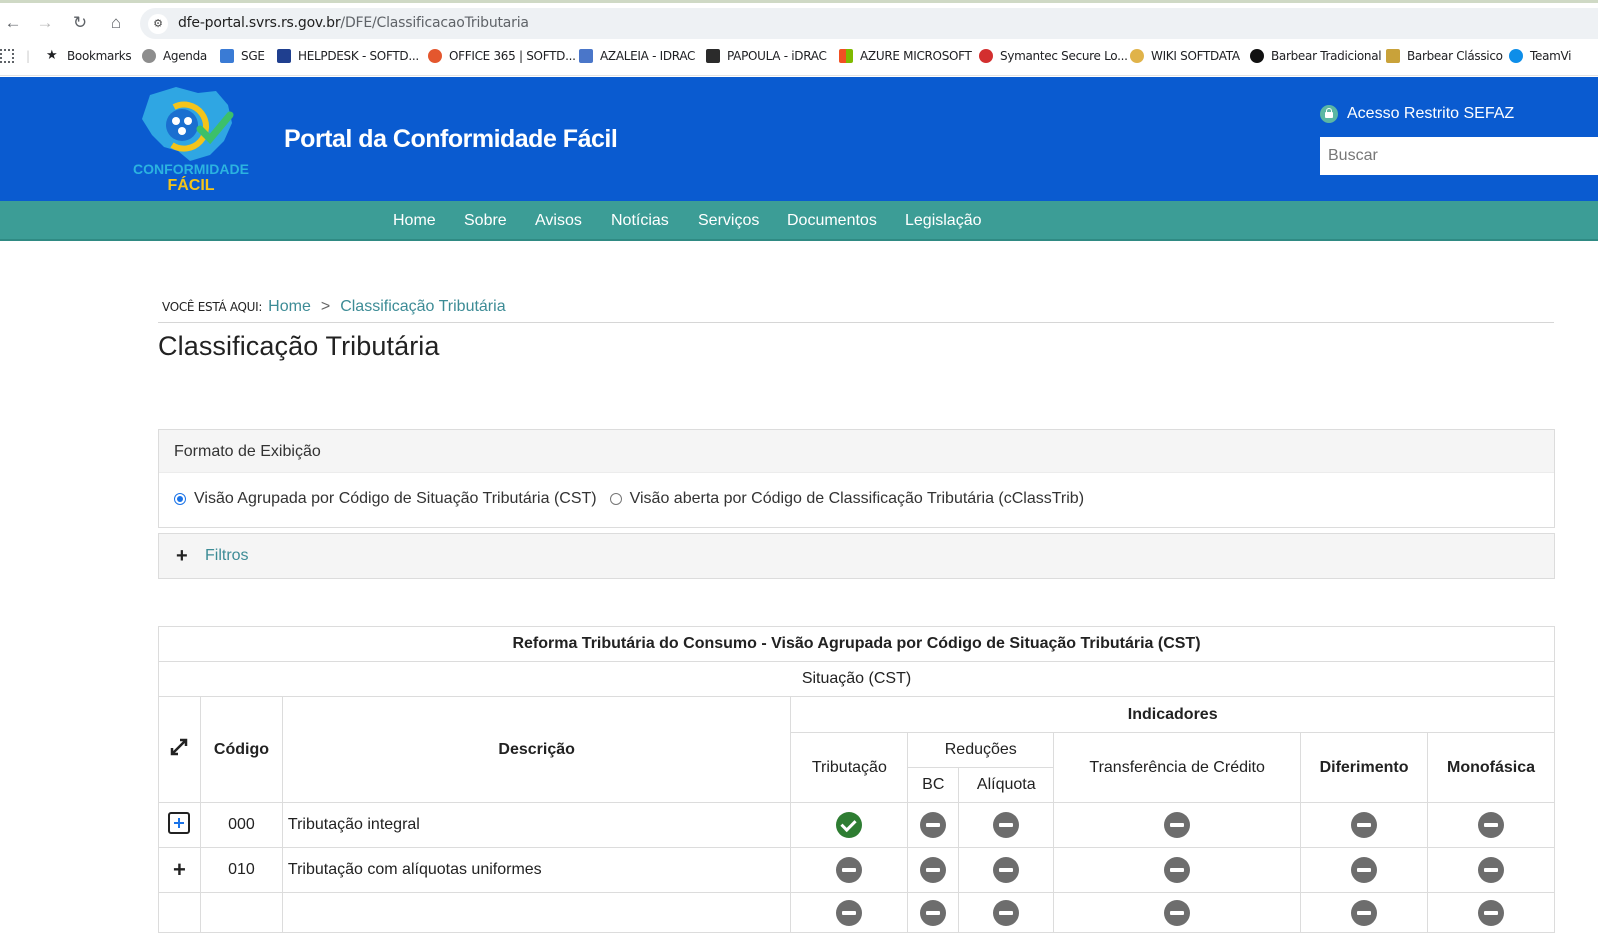 This screenshot has height=933, width=1598. What do you see at coordinates (422, 307) in the screenshot?
I see `breadcrumb-current-link: Classificação Tributária` at bounding box center [422, 307].